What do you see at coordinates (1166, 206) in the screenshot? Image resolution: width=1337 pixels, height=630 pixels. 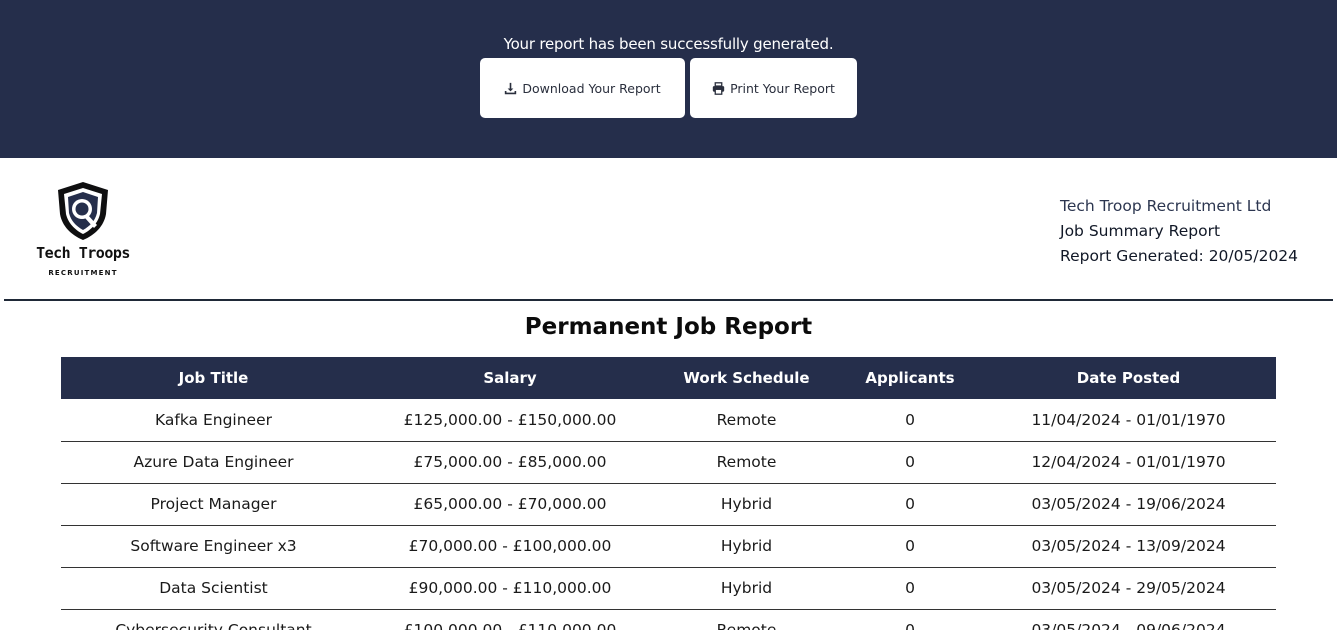 I see `company-name: Tech Troop Recruitment Ltd` at bounding box center [1166, 206].